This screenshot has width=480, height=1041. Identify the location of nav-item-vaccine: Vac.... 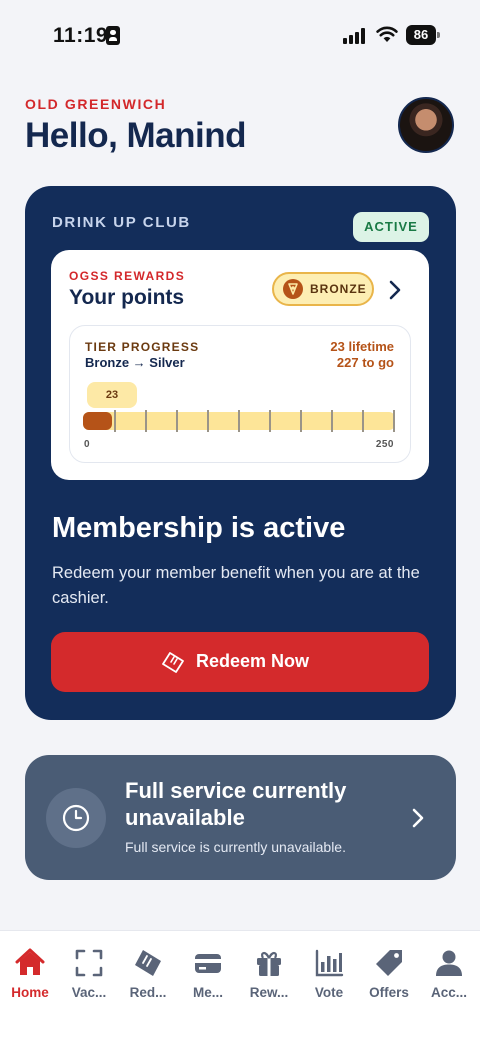
(89, 977).